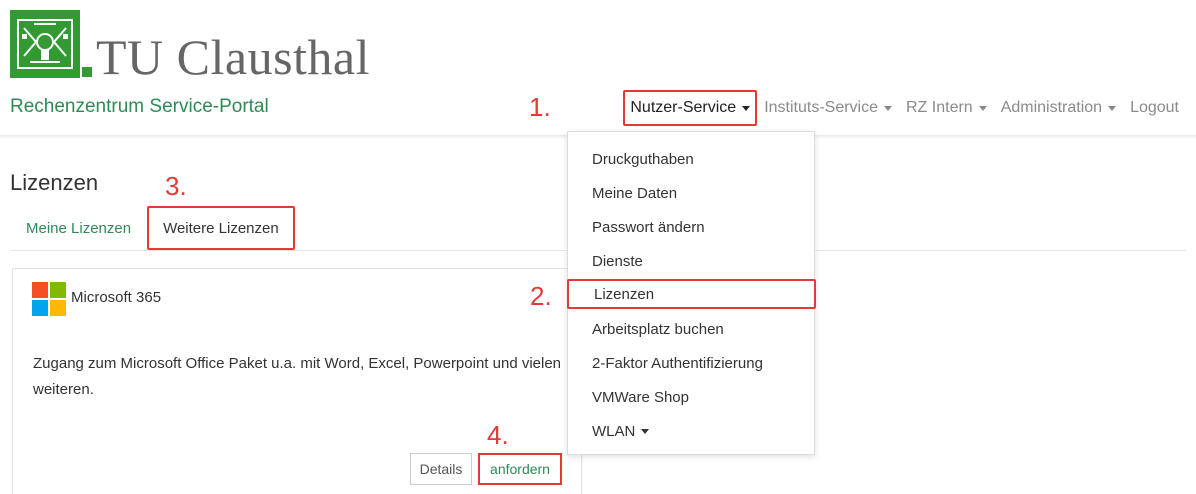 The image size is (1196, 494). What do you see at coordinates (58, 290) in the screenshot?
I see `microsoft-logo-green-square` at bounding box center [58, 290].